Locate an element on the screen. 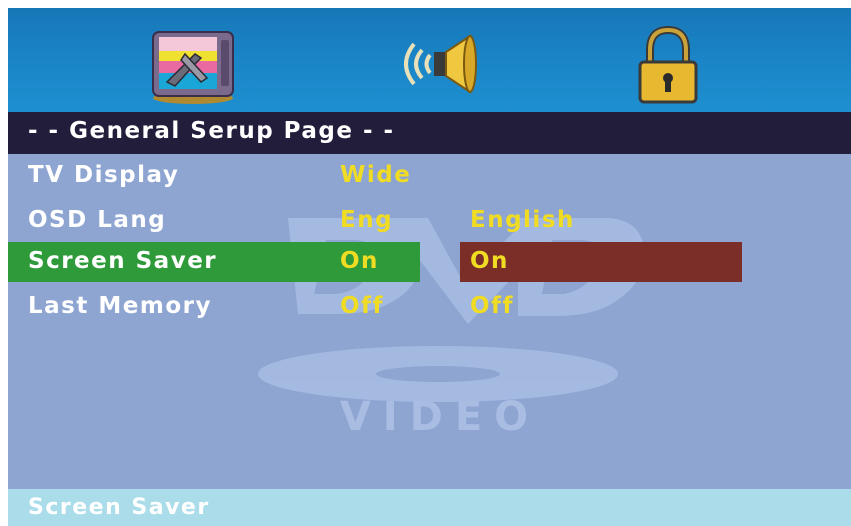  setting-label: Last Memory is located at coordinates (120, 306).